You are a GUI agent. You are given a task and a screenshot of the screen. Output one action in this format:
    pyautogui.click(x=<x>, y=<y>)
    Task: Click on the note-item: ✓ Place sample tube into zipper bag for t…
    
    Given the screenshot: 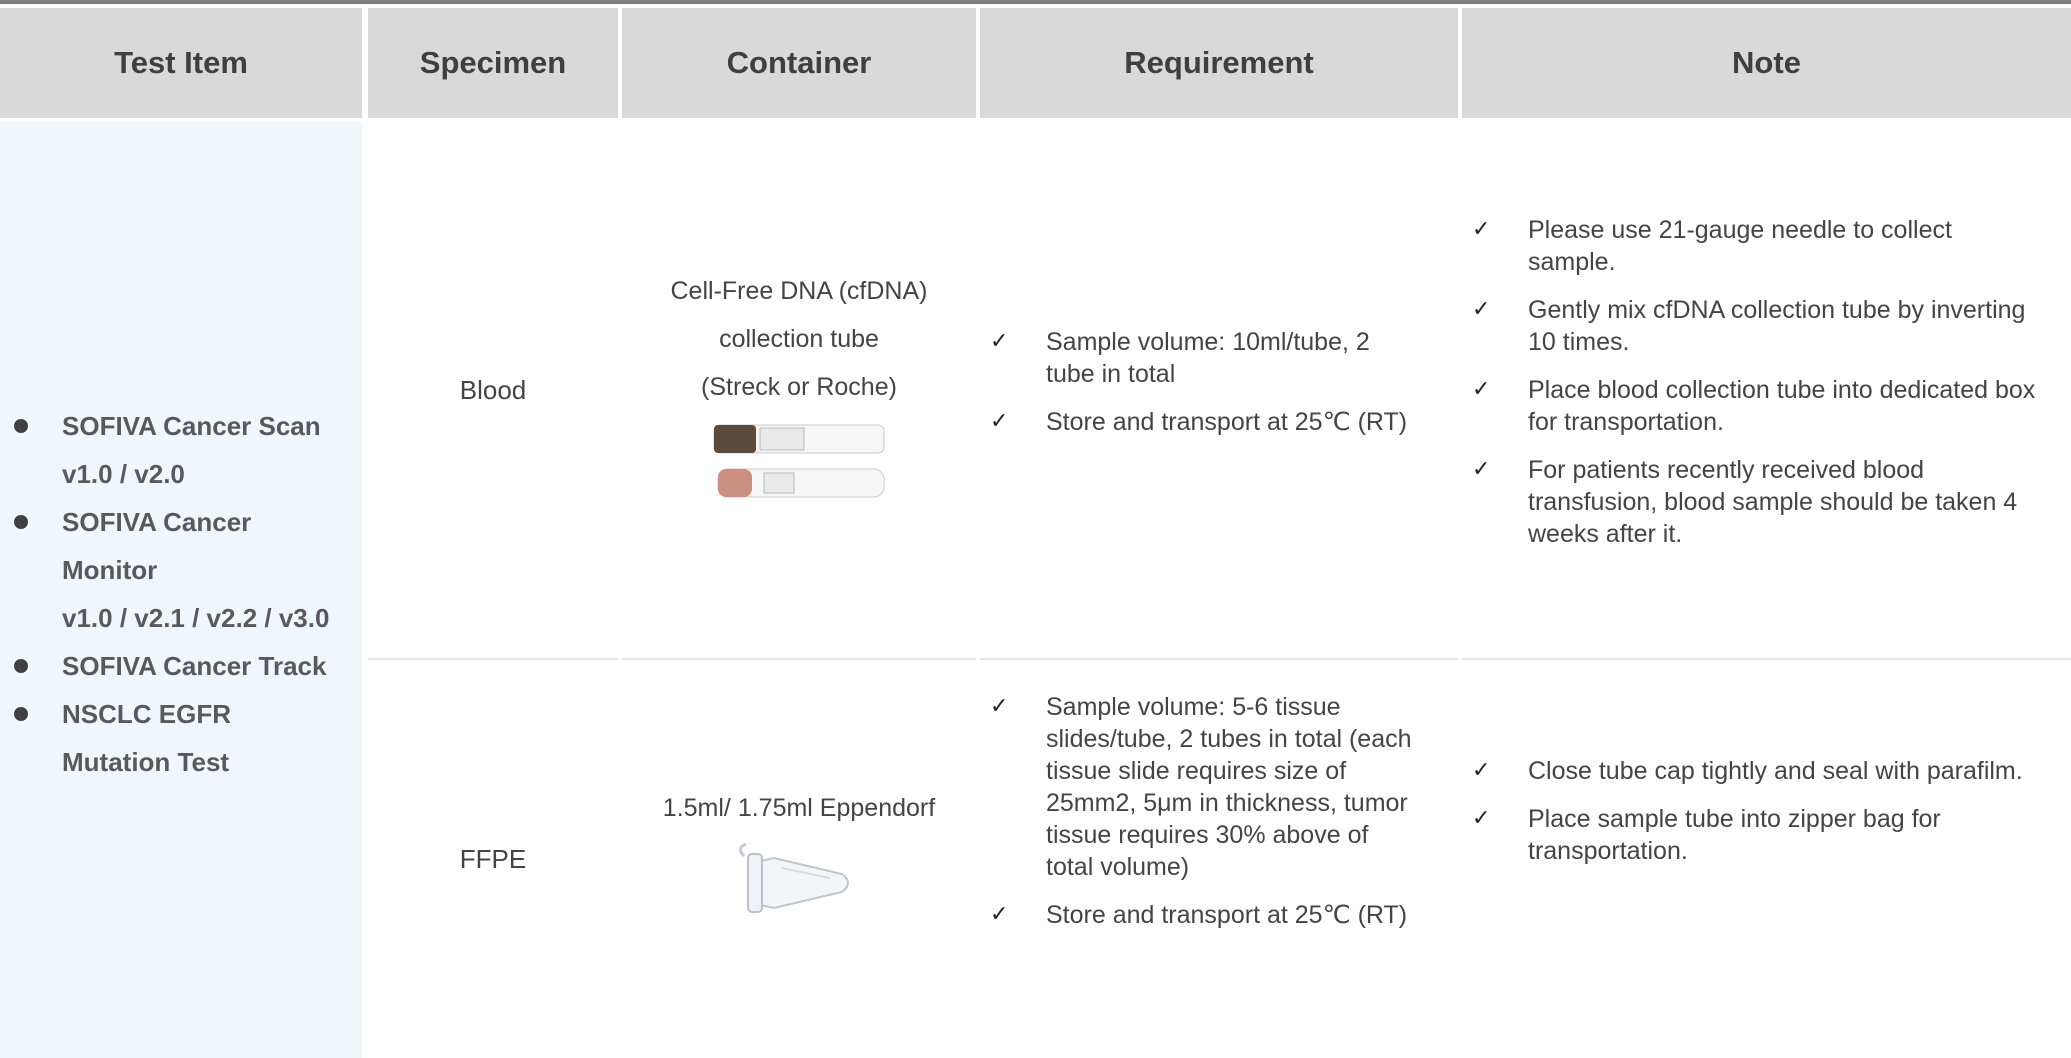 What is the action you would take?
    pyautogui.click(x=1706, y=835)
    